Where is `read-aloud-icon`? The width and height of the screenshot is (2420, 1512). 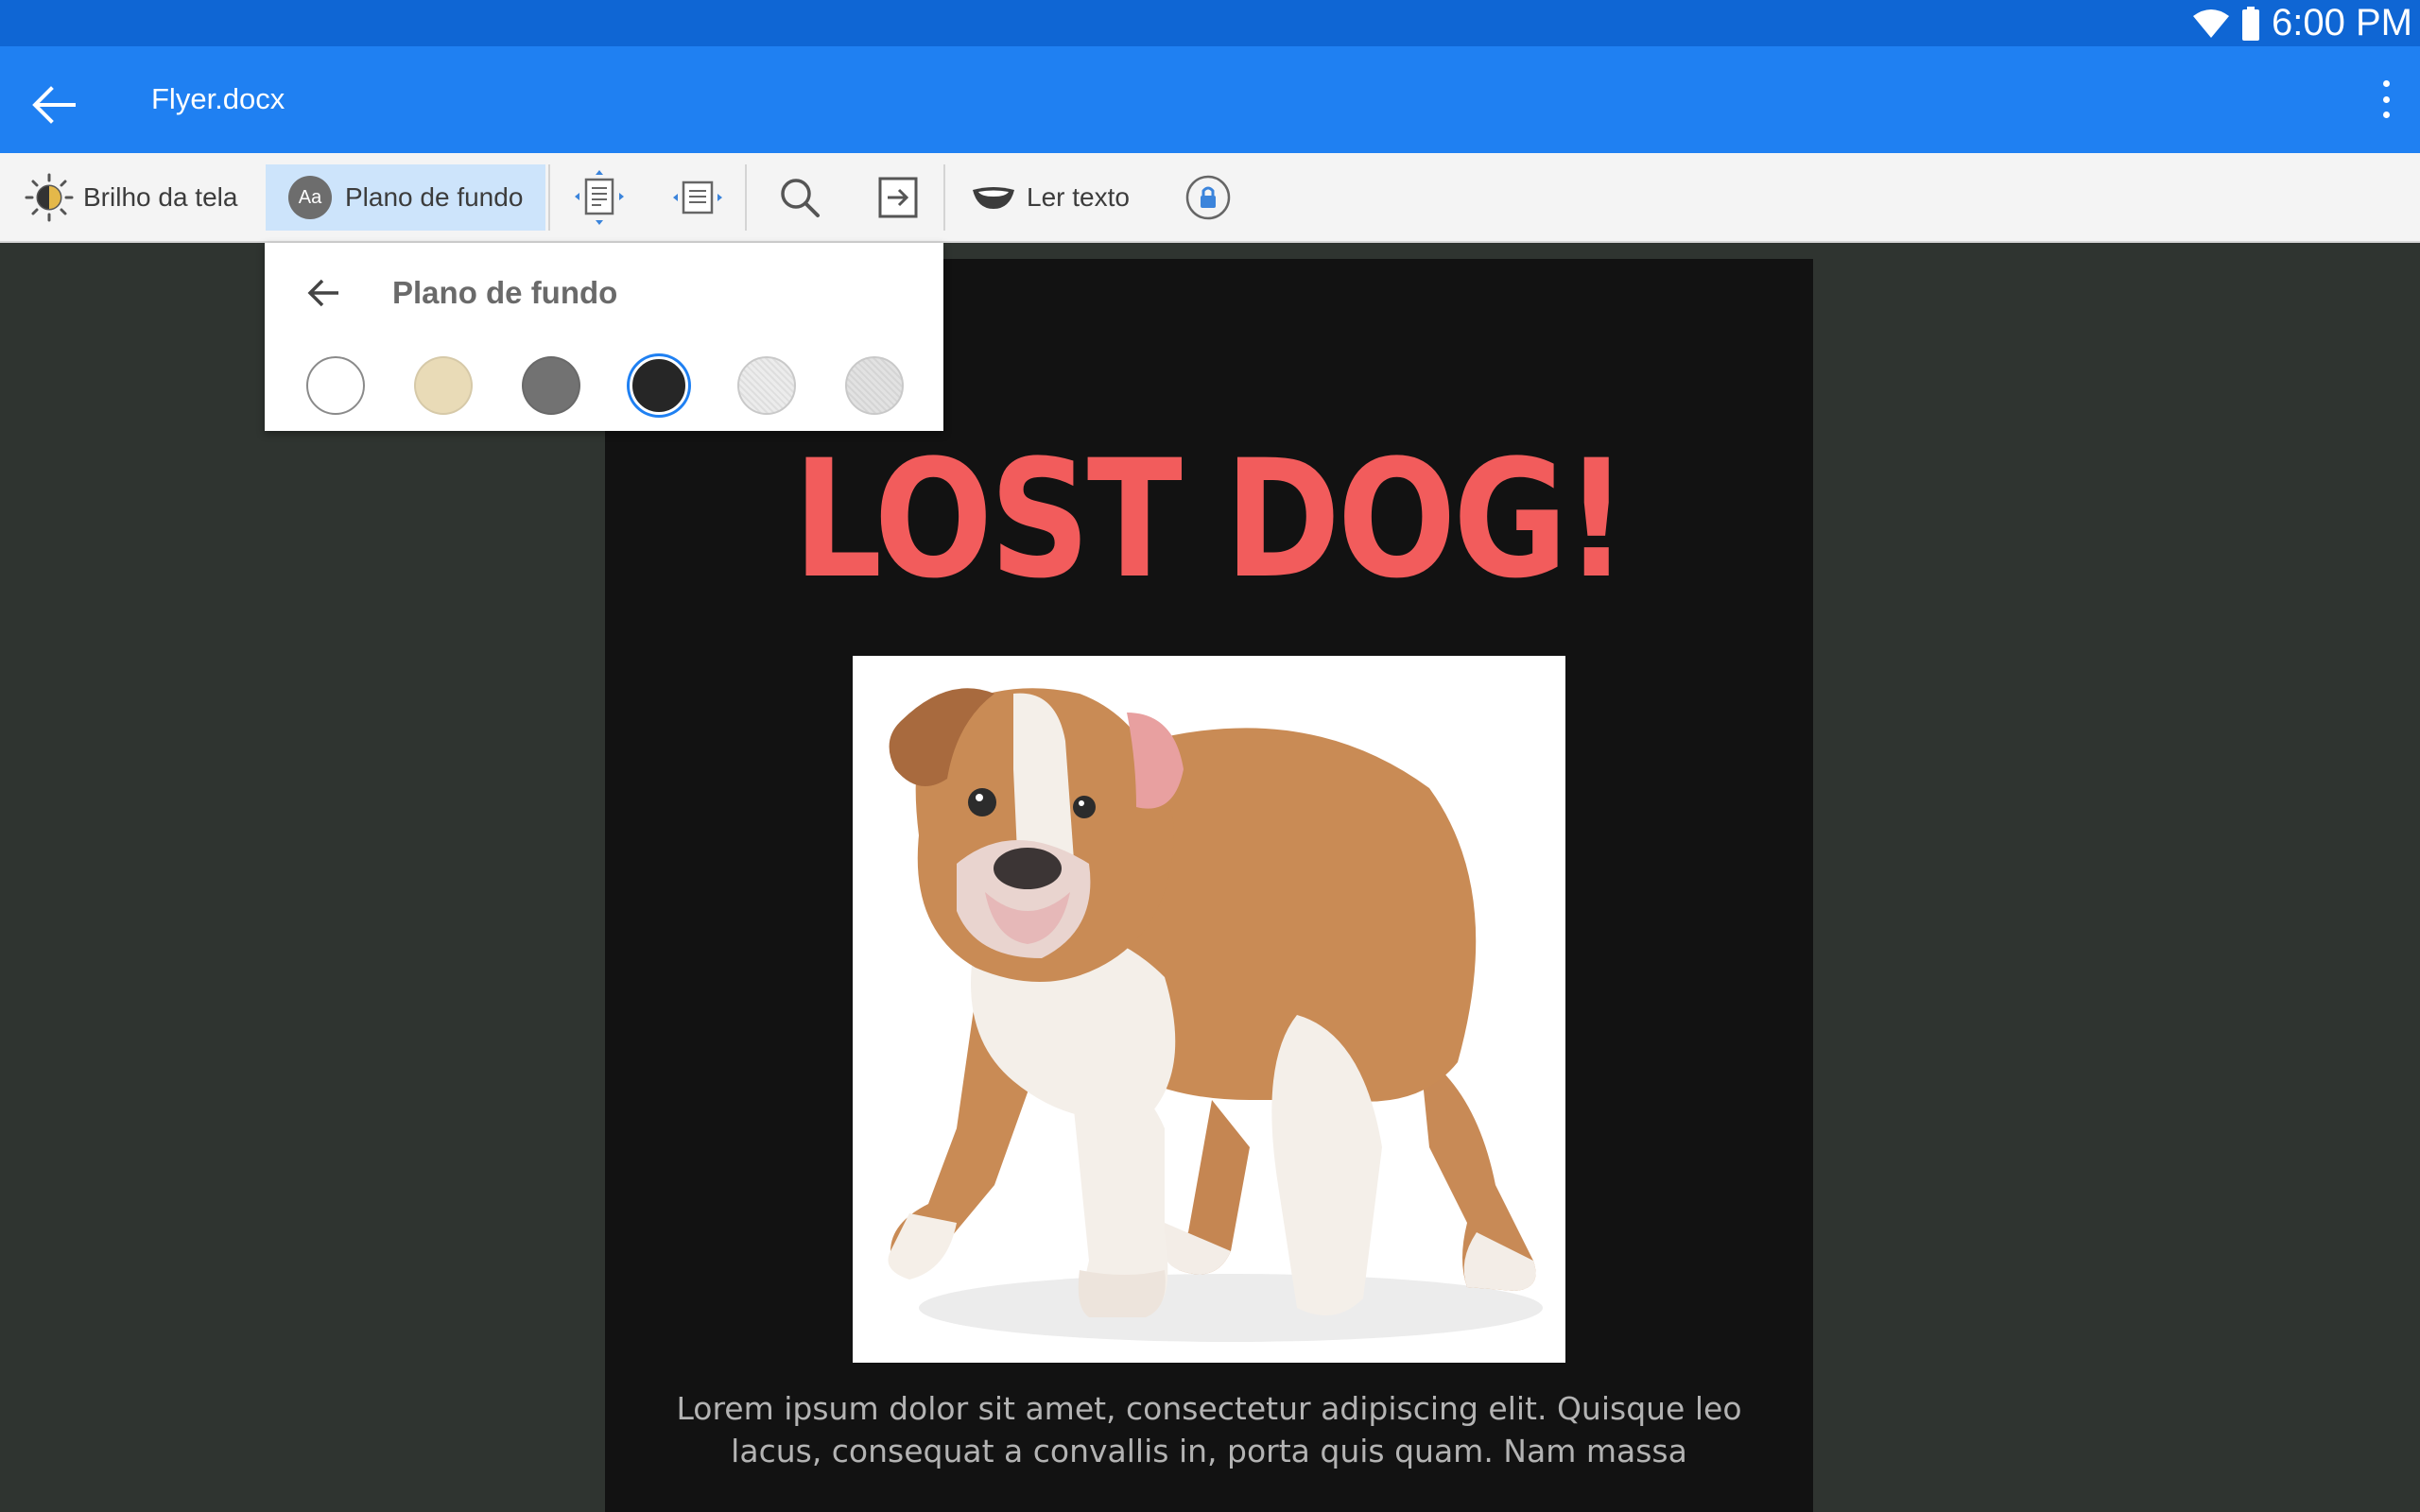
read-aloud-icon is located at coordinates (993, 198).